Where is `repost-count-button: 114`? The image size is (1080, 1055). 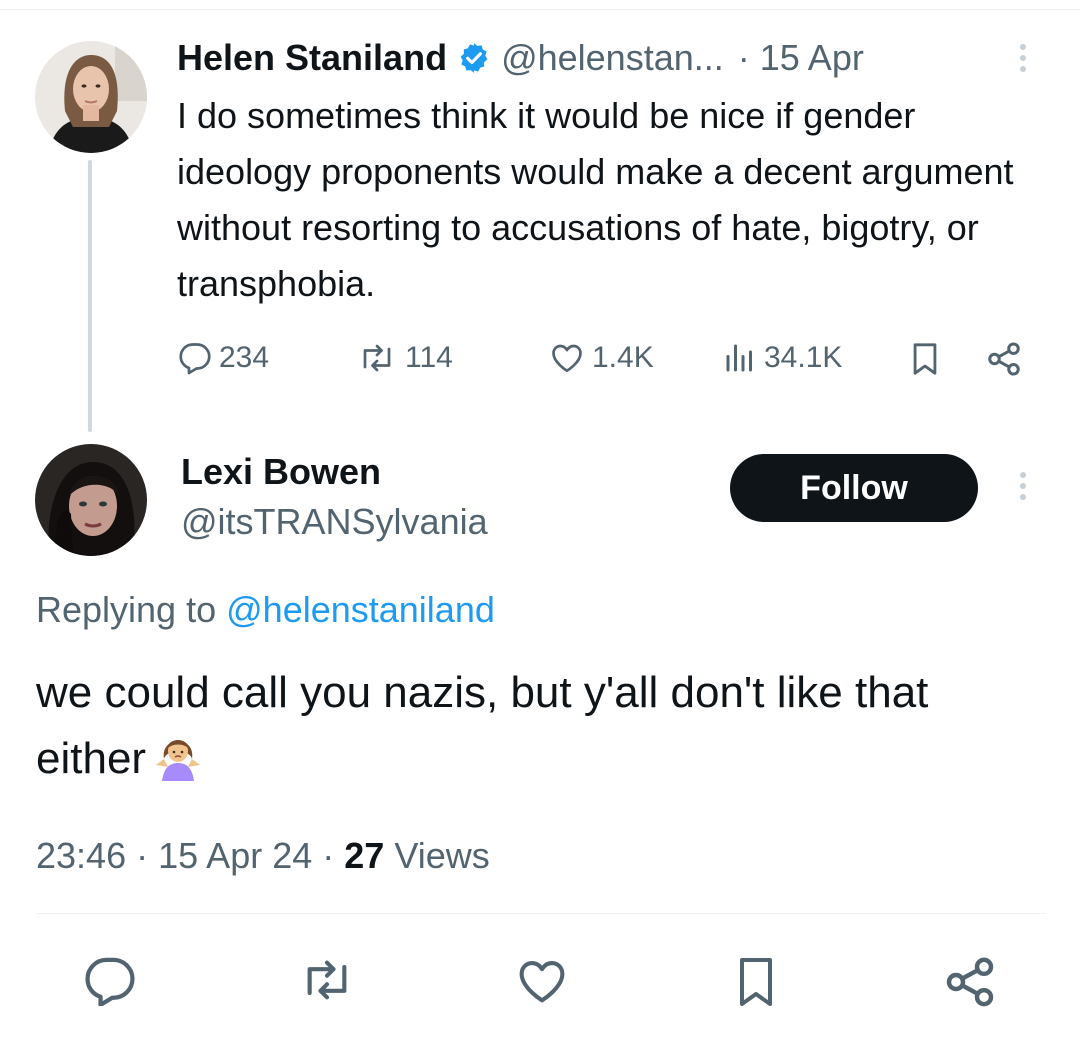 repost-count-button: 114 is located at coordinates (404, 358).